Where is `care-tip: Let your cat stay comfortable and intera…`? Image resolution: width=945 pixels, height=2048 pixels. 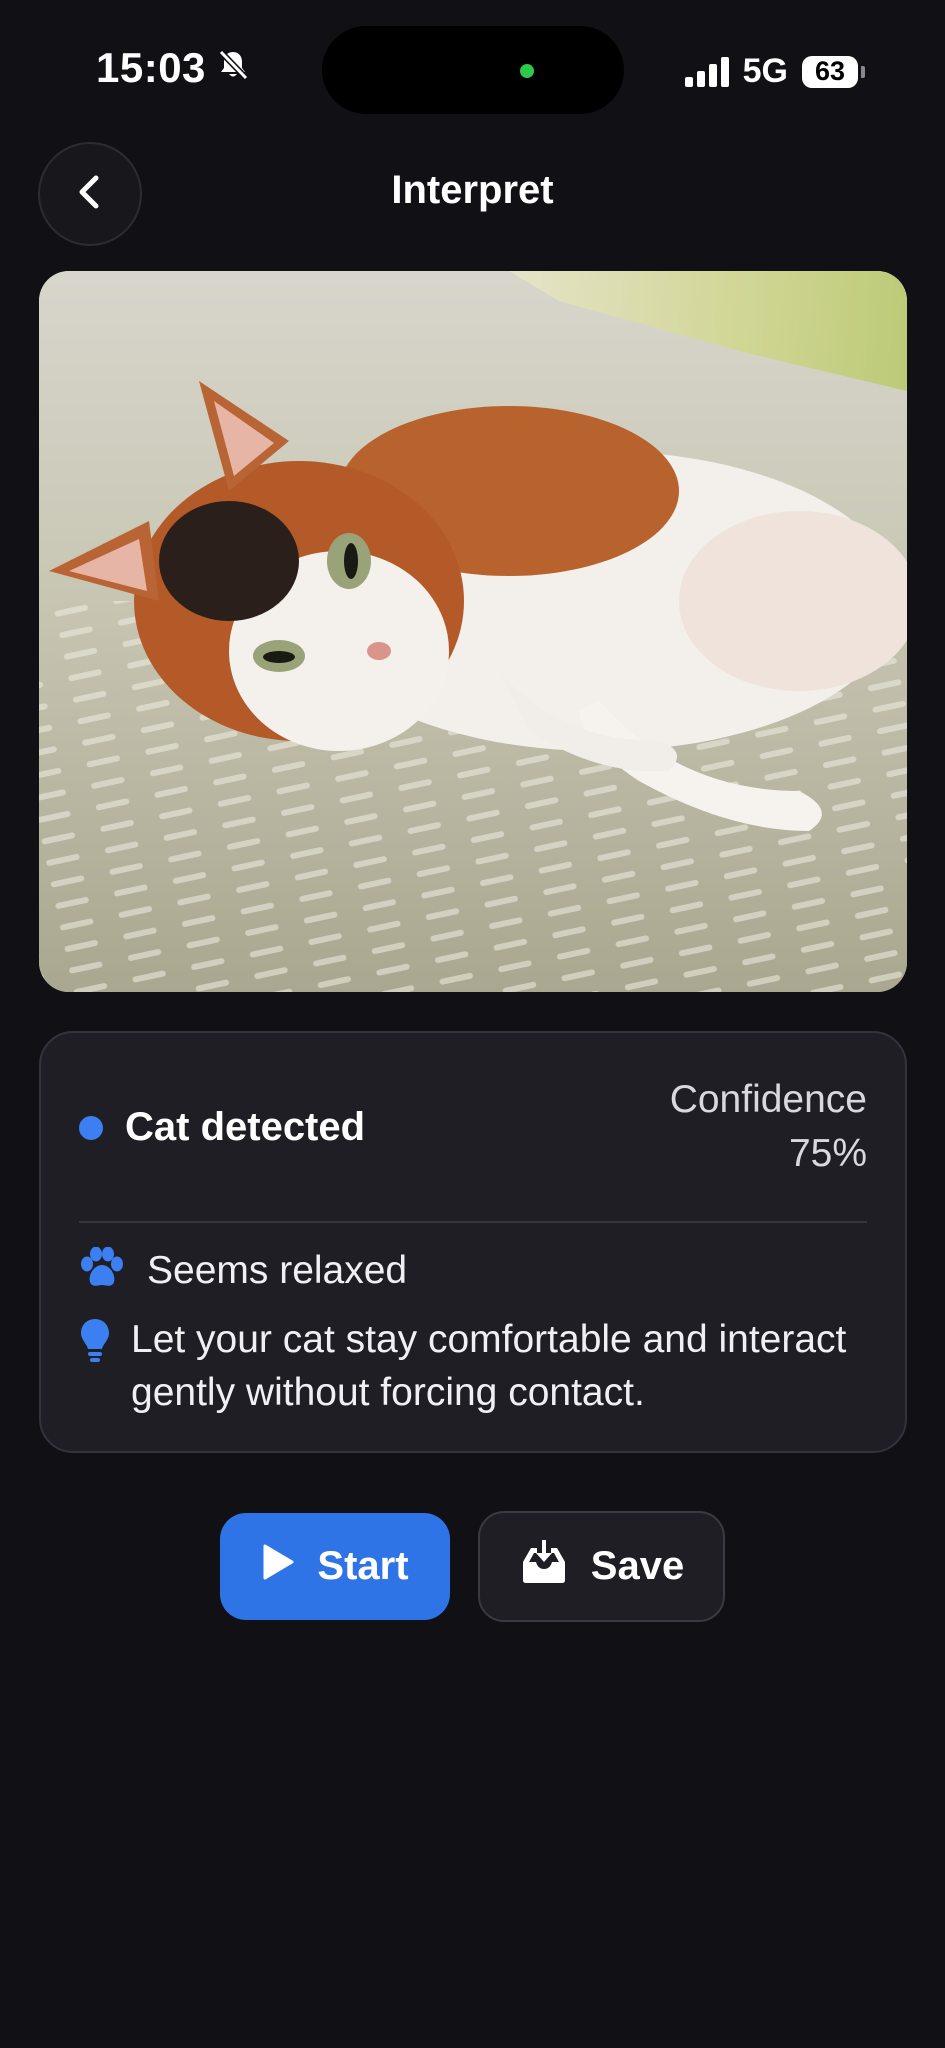
care-tip: Let your cat stay comfortable and intera… is located at coordinates (489, 1366).